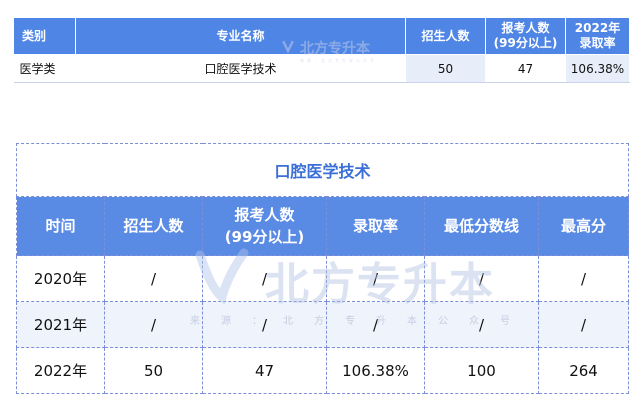  What do you see at coordinates (60, 370) in the screenshot?
I see `cell-year: 2022年` at bounding box center [60, 370].